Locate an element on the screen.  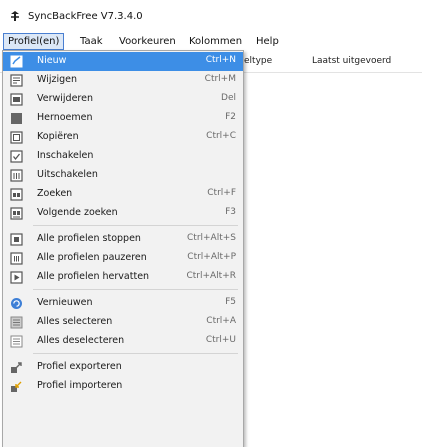
menu-item-zoeken: Zoeken Ctrl+F is located at coordinates (123, 194).